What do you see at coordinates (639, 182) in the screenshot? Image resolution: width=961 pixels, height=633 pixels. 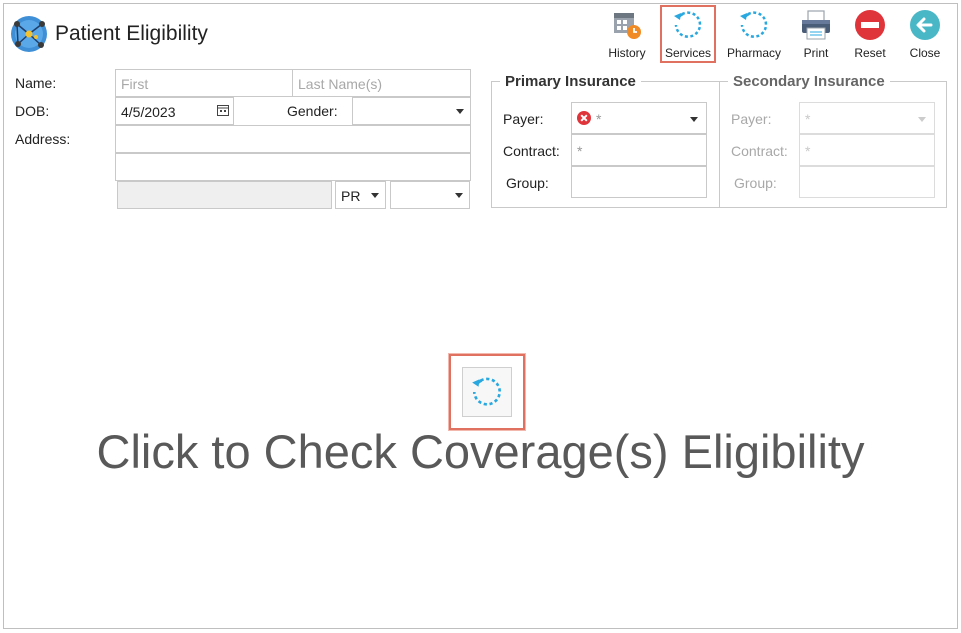 I see `primary-group-input` at bounding box center [639, 182].